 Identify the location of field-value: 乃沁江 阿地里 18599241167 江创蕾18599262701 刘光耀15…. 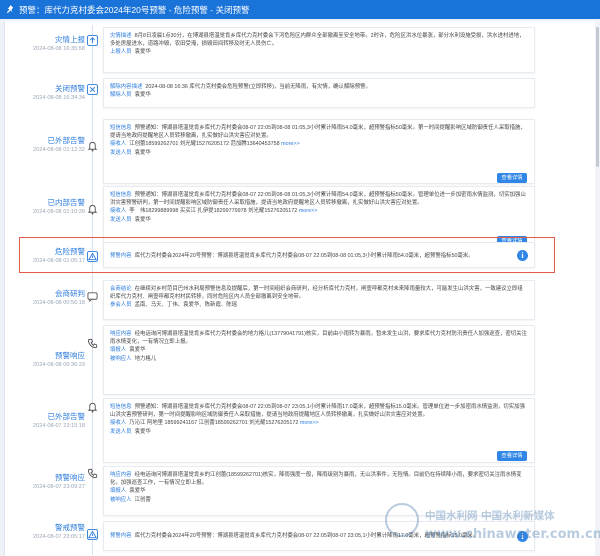
(224, 423).